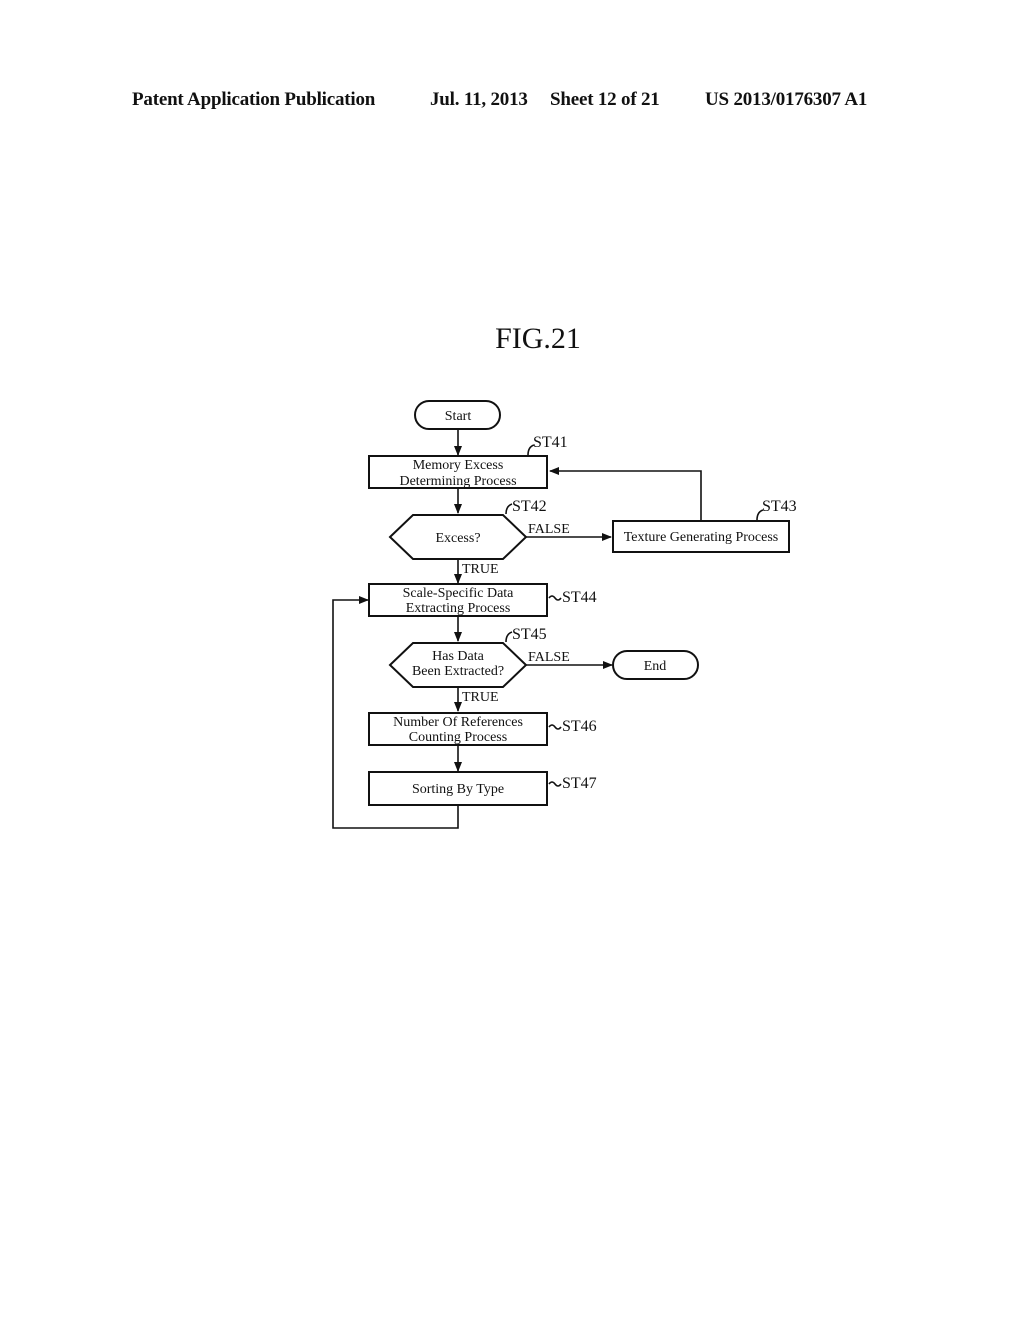 This screenshot has width=1024, height=1320. I want to click on st42-step-label: ST42, so click(529, 506).